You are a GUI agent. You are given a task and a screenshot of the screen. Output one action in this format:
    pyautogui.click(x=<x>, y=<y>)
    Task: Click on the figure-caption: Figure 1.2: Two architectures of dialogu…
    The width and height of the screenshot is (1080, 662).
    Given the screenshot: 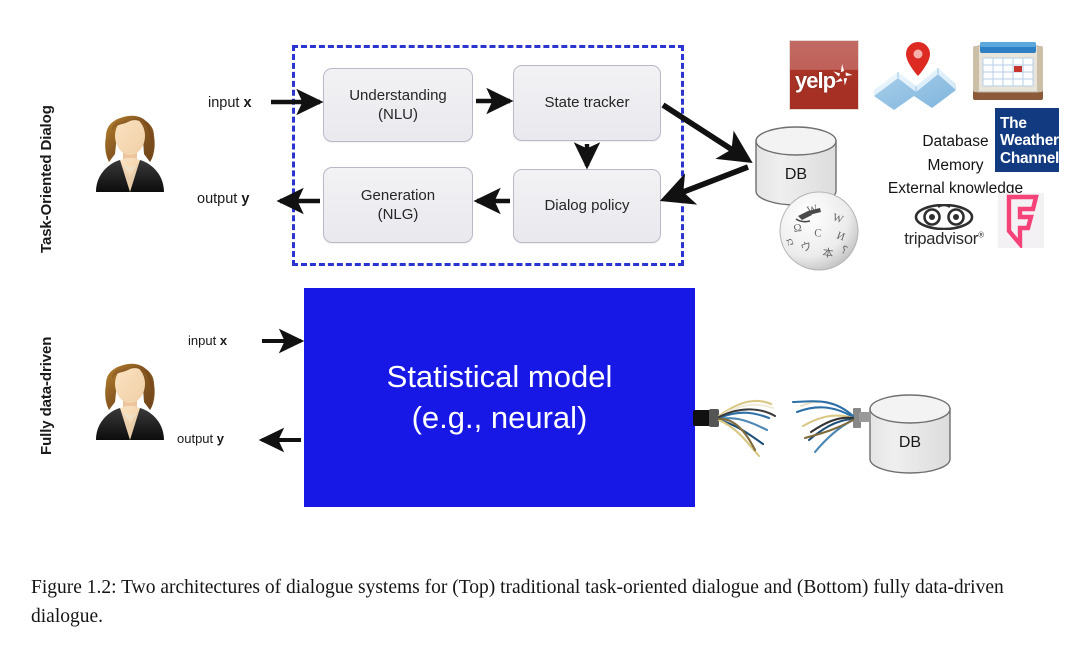 What is the action you would take?
    pyautogui.click(x=517, y=602)
    